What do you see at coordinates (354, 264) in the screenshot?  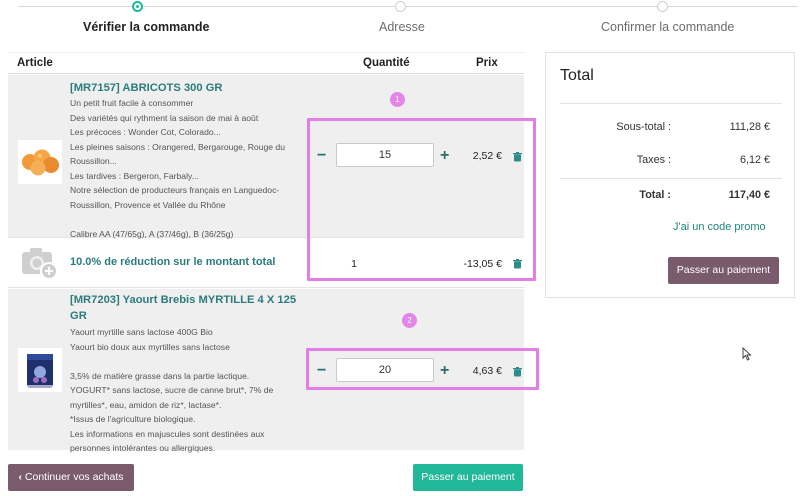 I see `qty-discount: 1` at bounding box center [354, 264].